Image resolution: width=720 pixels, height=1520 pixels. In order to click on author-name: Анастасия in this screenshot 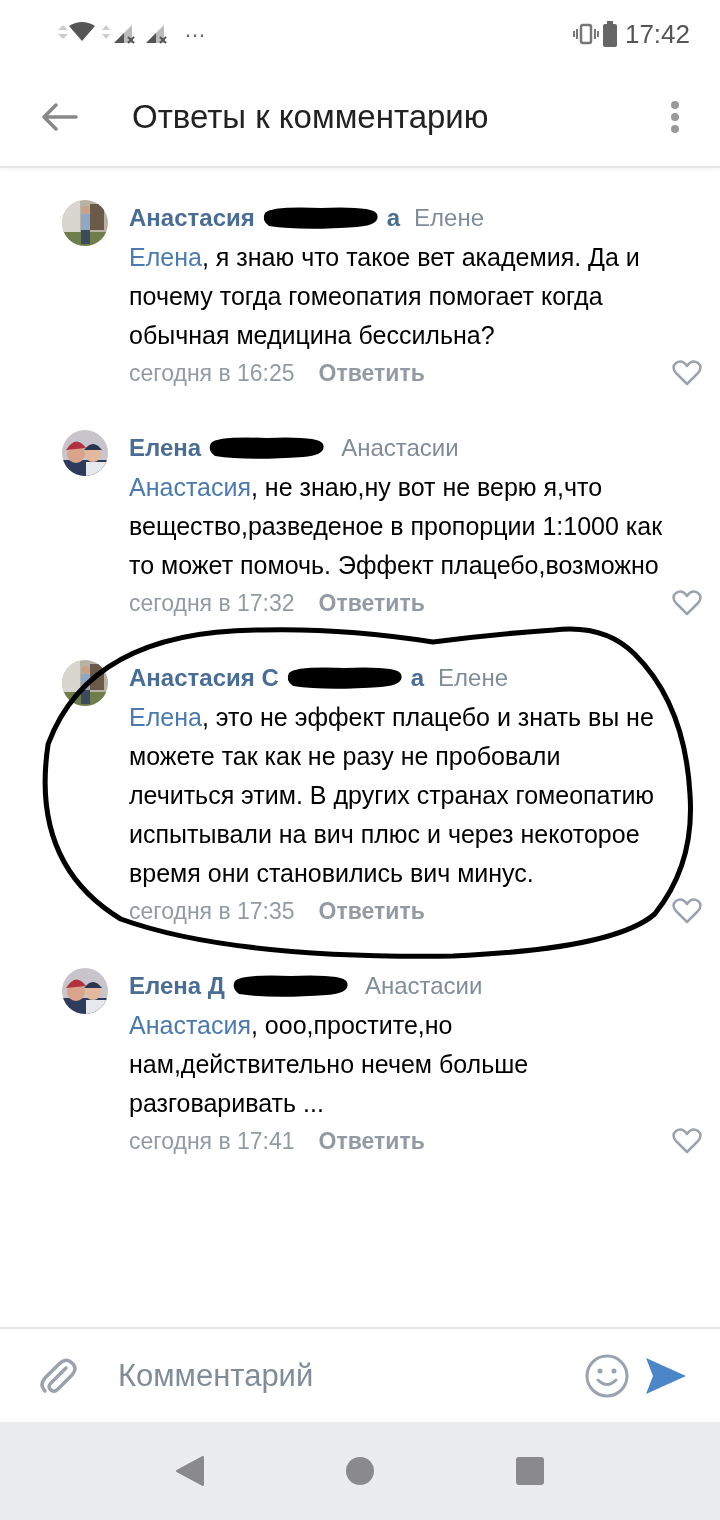, I will do `click(192, 218)`.